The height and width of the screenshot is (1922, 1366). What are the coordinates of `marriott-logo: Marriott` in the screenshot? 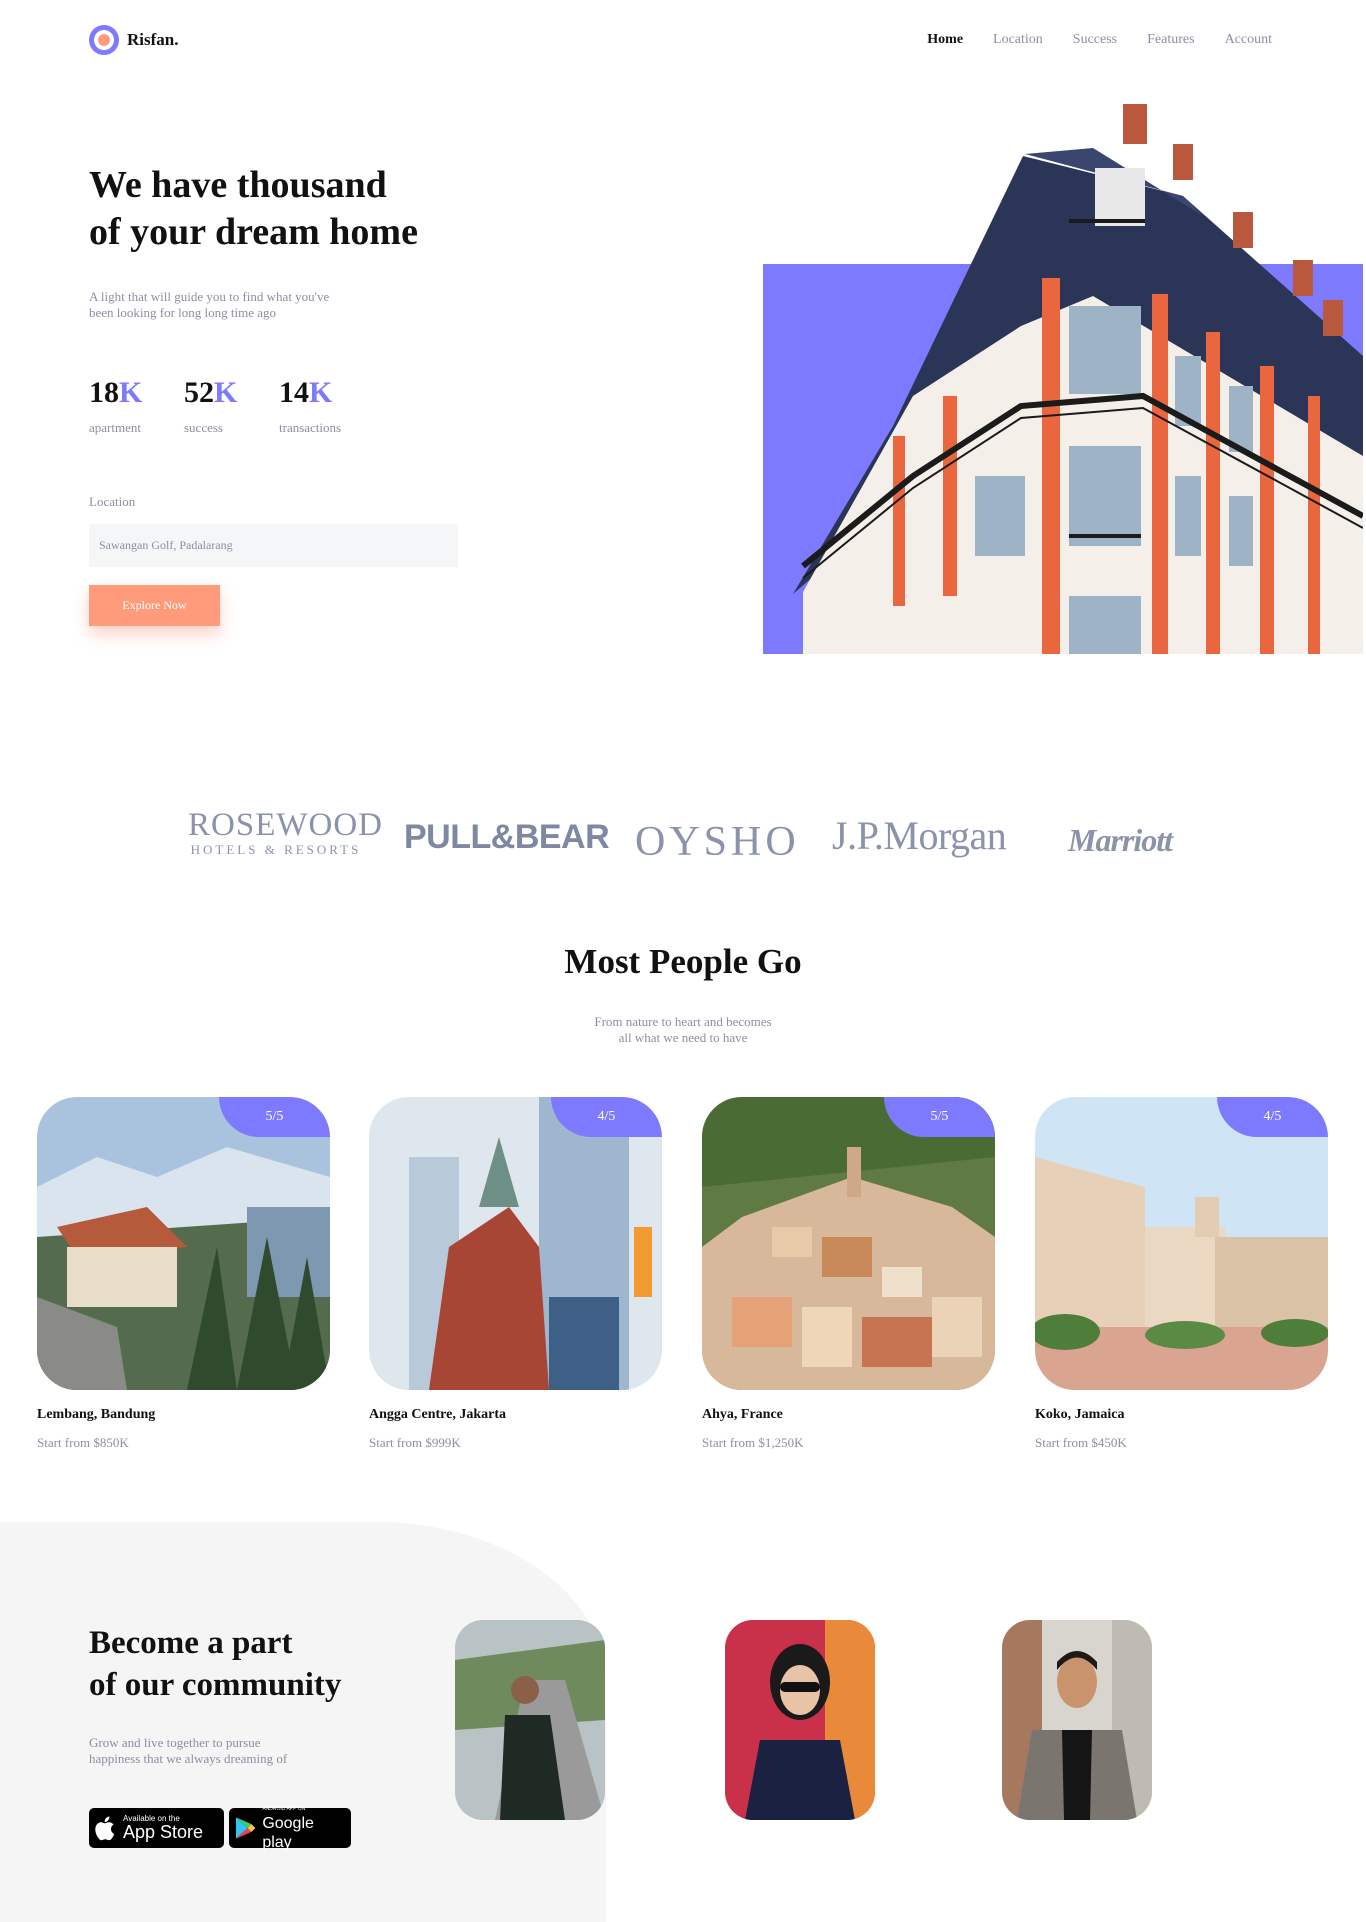 It's located at (1120, 840).